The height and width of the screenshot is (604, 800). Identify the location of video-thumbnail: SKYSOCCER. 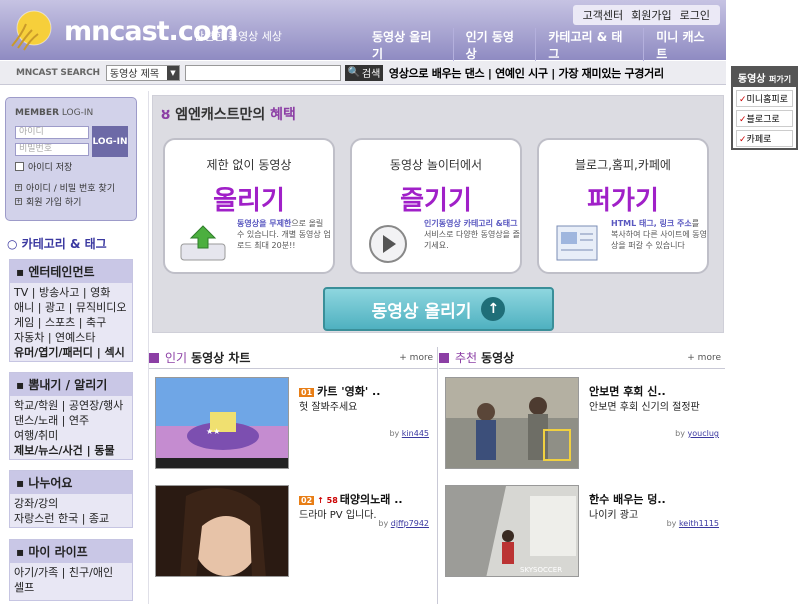
(512, 531).